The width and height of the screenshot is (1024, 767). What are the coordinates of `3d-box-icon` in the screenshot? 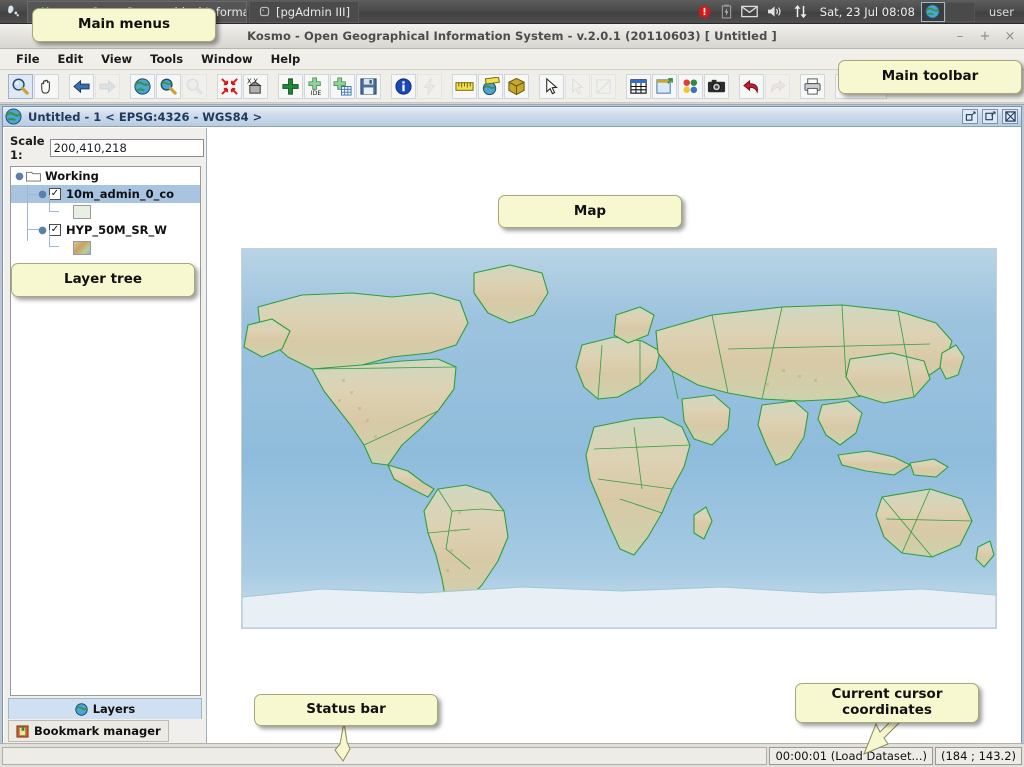 It's located at (516, 86).